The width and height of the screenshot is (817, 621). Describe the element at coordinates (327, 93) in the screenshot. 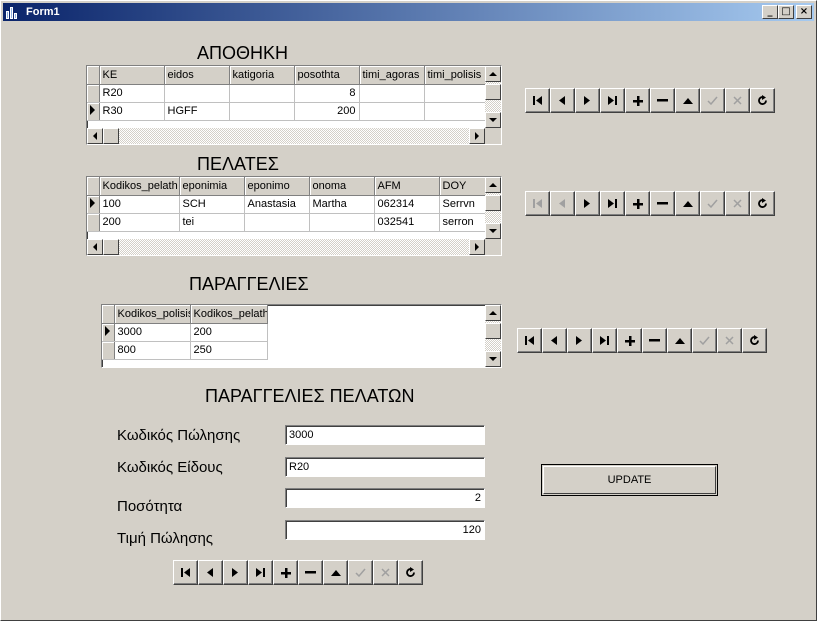

I see `table-cell: 8` at that location.